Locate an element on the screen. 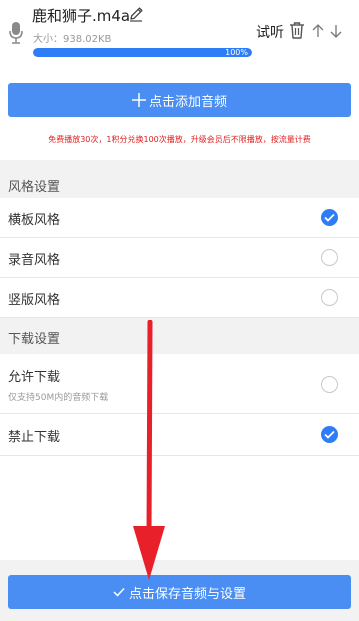  option-hint: 仅支持50M内的音频下载 is located at coordinates (58, 398).